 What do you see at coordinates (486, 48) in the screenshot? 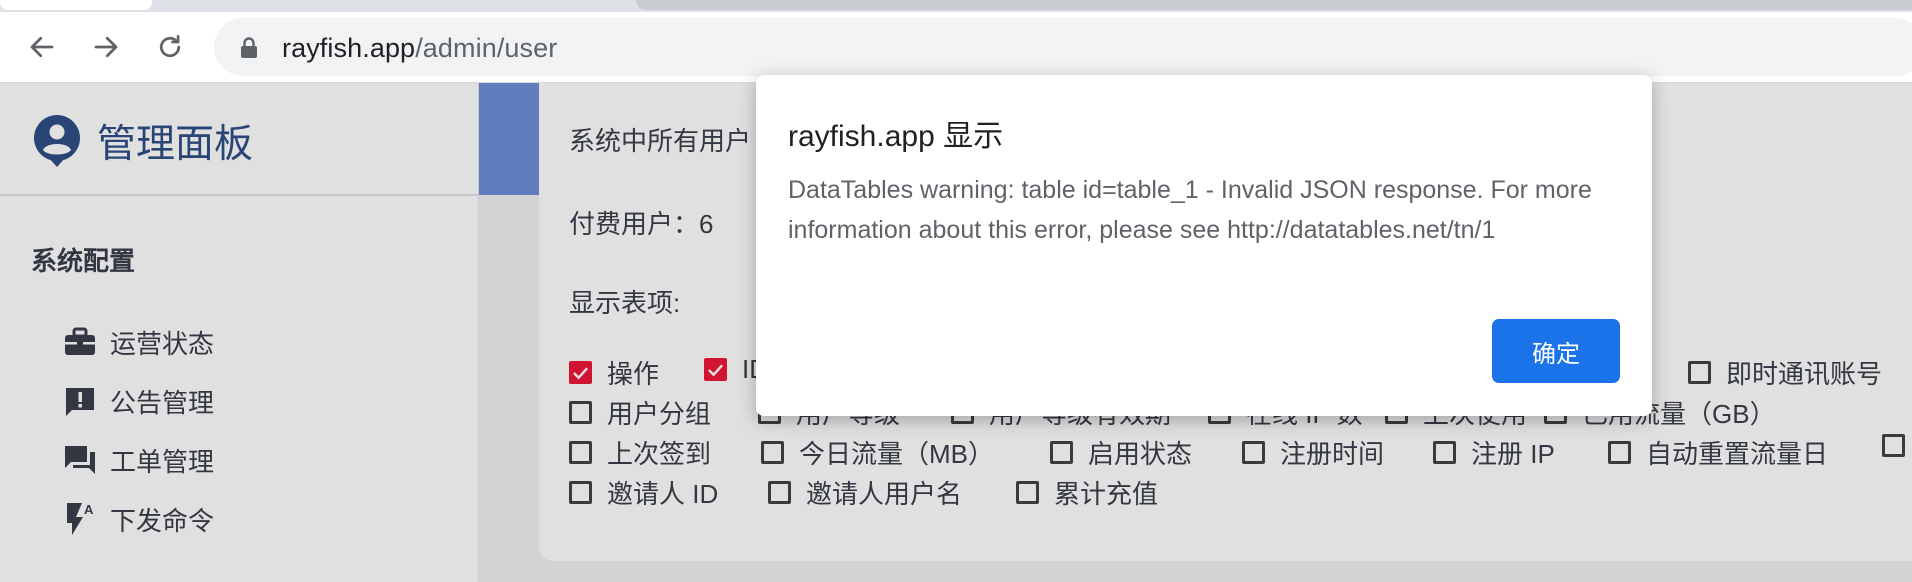
I see `url-path: /admin/user` at bounding box center [486, 48].